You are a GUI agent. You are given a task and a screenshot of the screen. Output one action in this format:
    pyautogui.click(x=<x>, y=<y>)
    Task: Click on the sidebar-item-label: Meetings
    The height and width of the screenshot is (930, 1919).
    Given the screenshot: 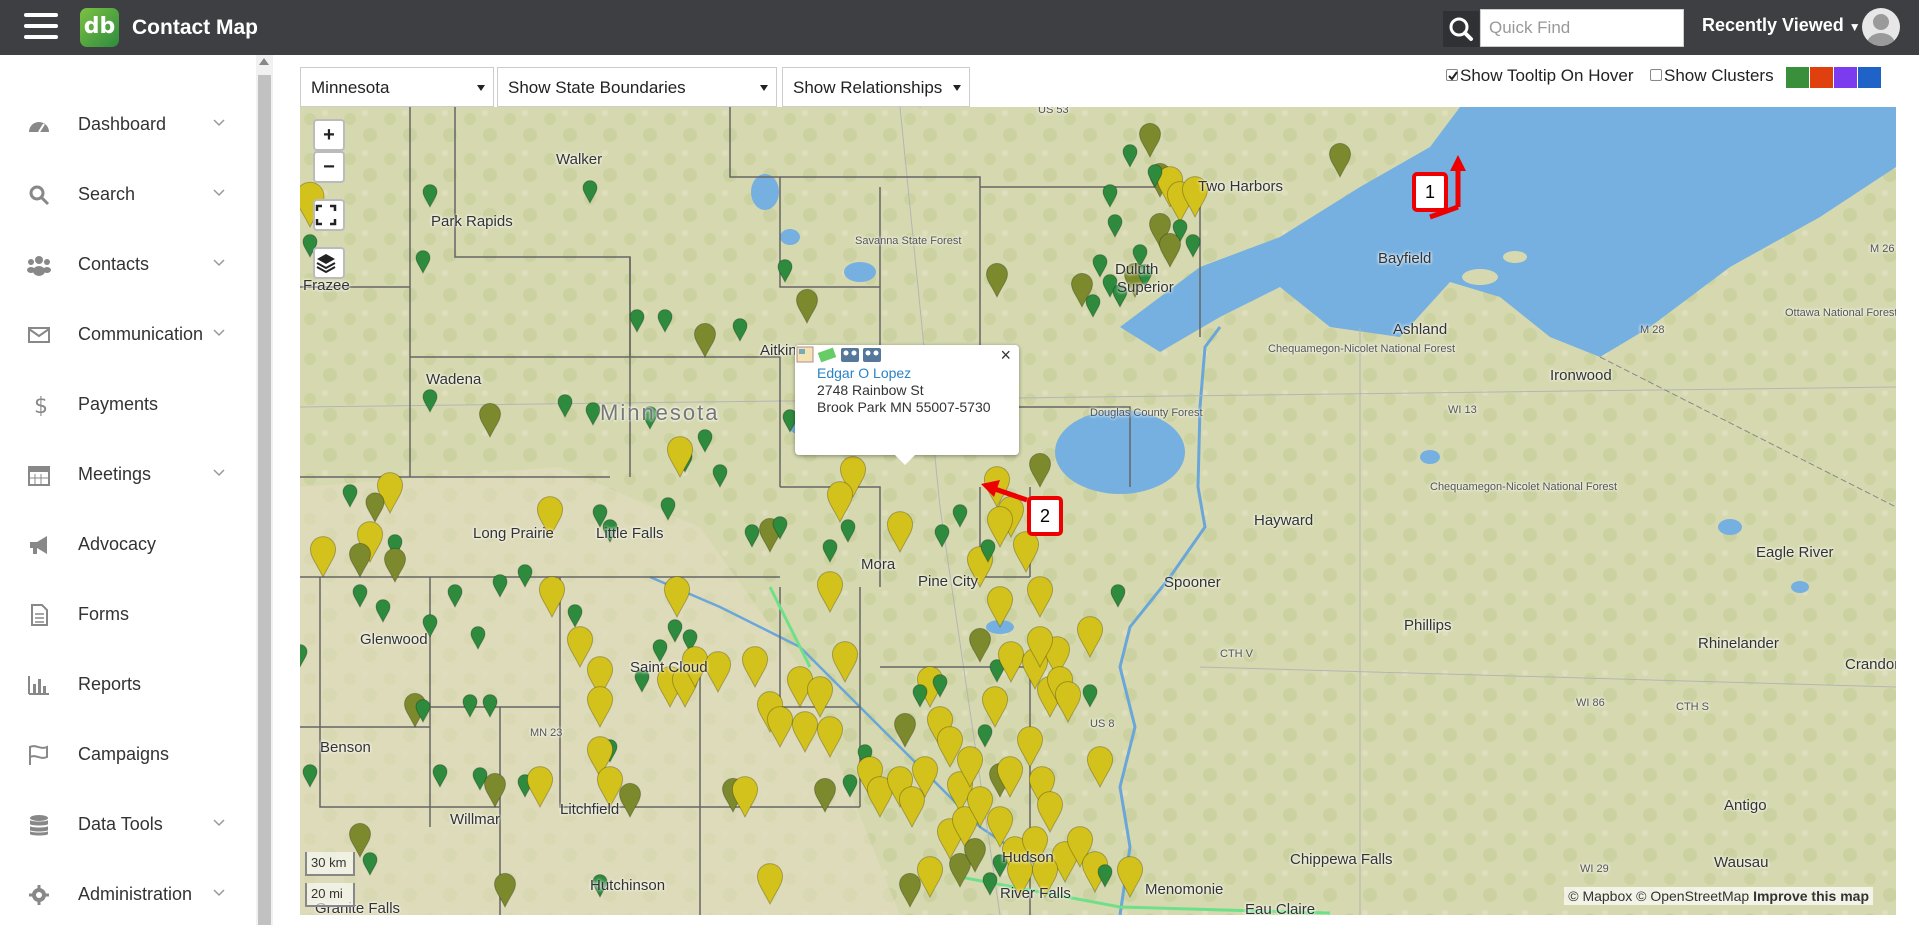 What is the action you would take?
    pyautogui.click(x=115, y=474)
    